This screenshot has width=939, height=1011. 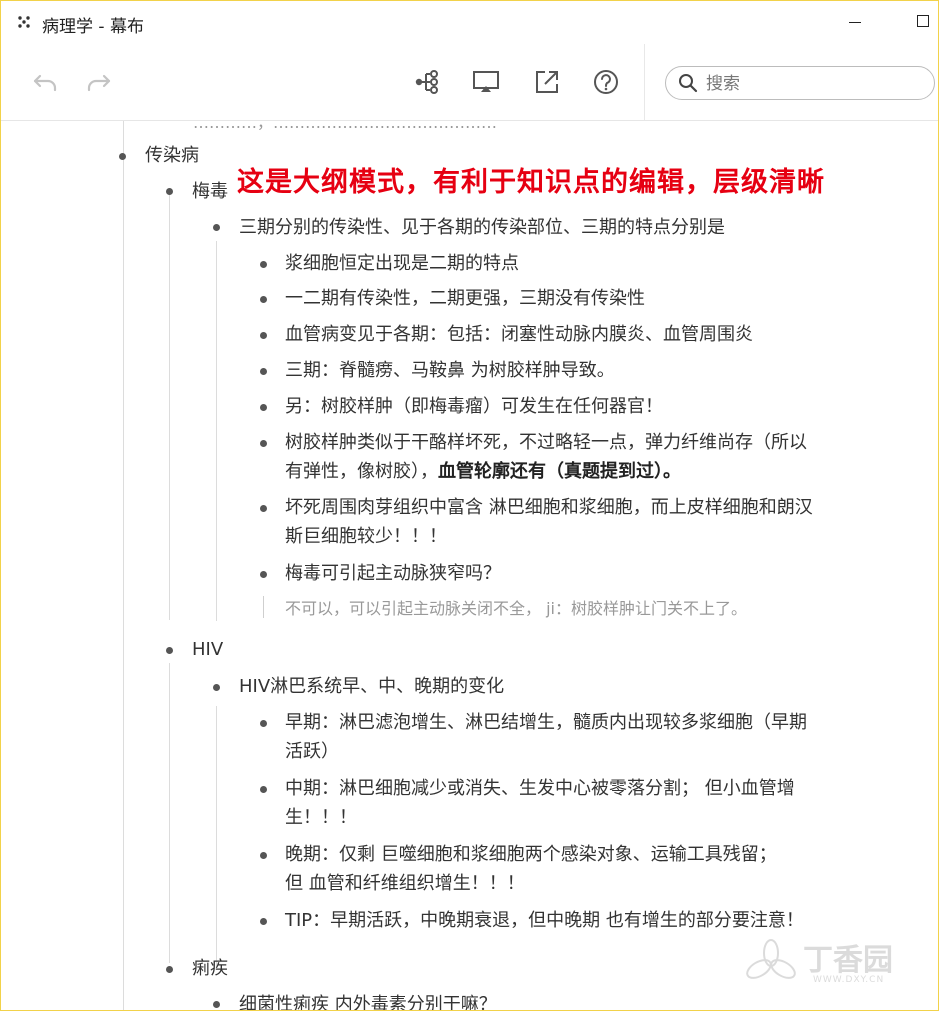 I want to click on list-item: 三期：脊髓痨、马鞍鼻 为树胶样肿导致。, so click(x=450, y=371).